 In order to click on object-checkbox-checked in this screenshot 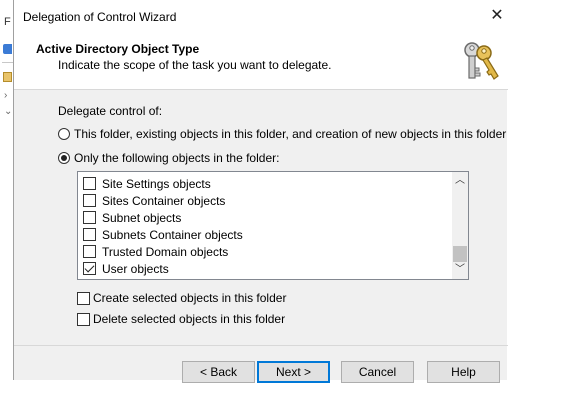, I will do `click(89, 268)`.